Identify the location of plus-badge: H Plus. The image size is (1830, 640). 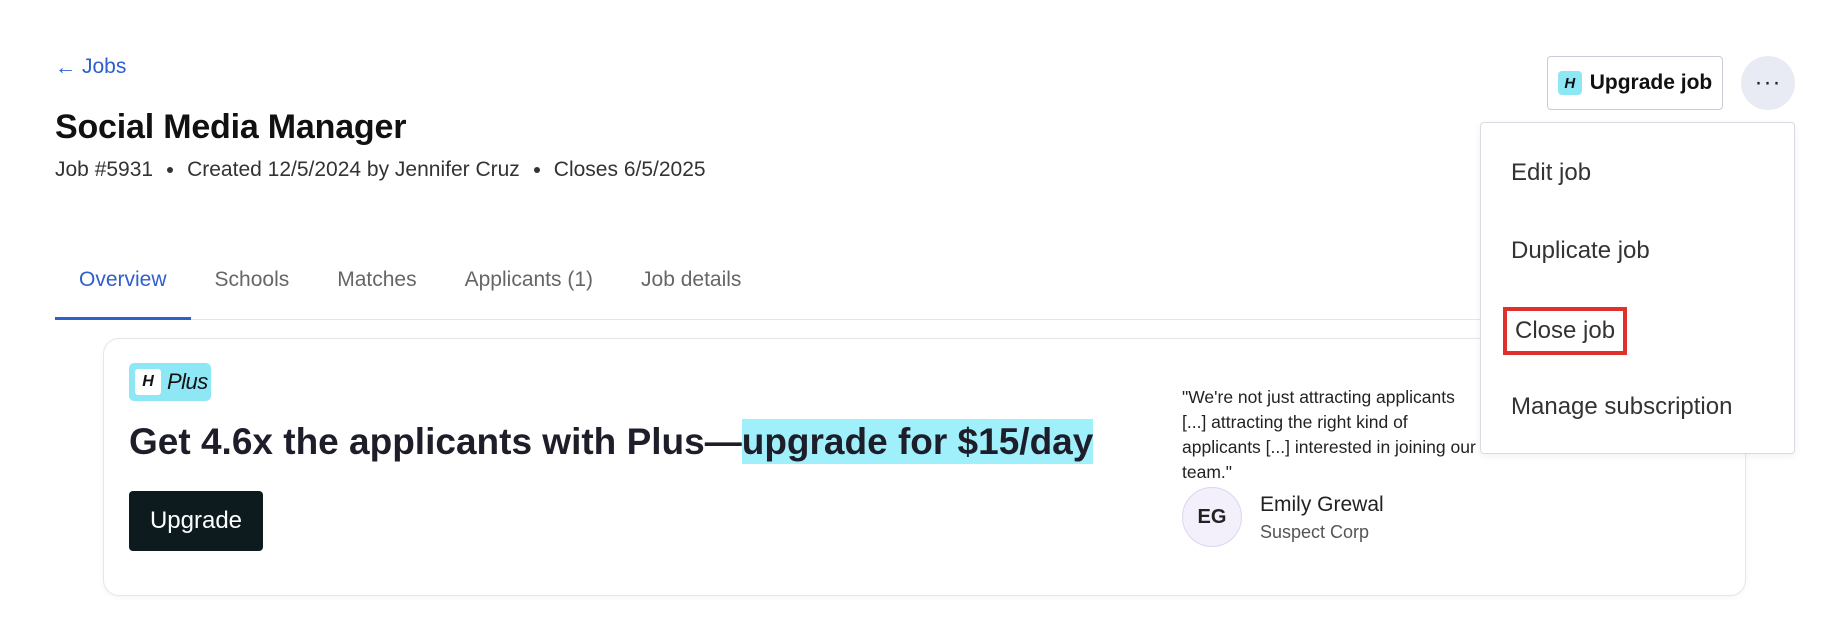
(170, 382).